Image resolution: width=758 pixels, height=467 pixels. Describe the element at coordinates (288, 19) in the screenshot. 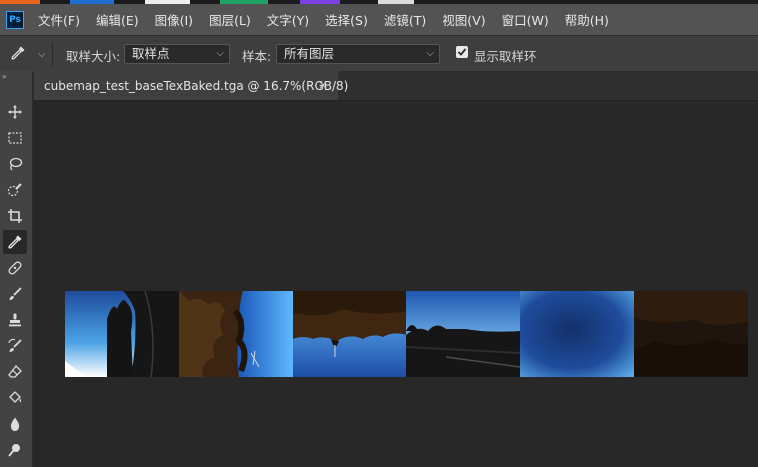

I see `menu-type: 文字(Y)` at that location.